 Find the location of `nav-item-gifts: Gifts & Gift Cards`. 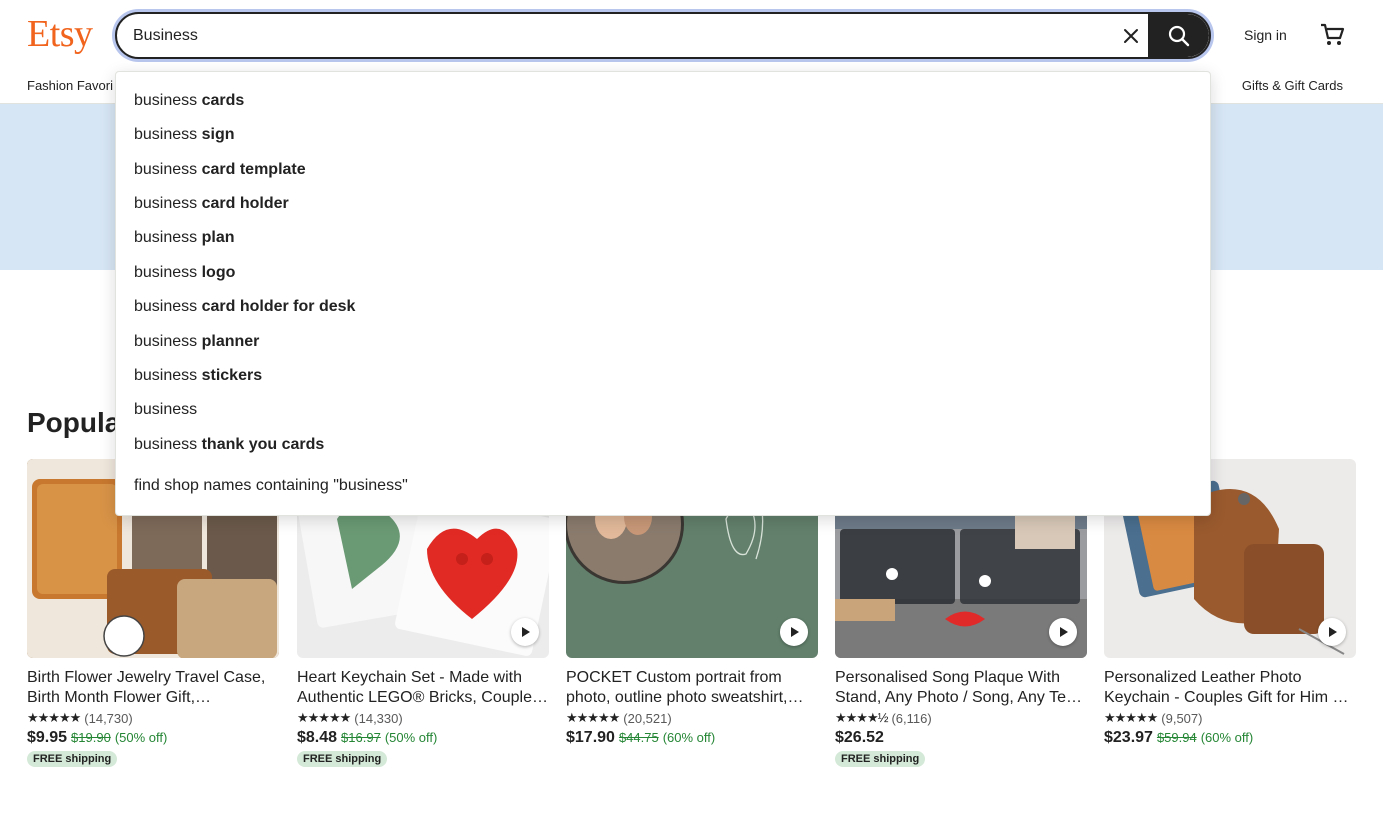

nav-item-gifts: Gifts & Gift Cards is located at coordinates (1292, 85).